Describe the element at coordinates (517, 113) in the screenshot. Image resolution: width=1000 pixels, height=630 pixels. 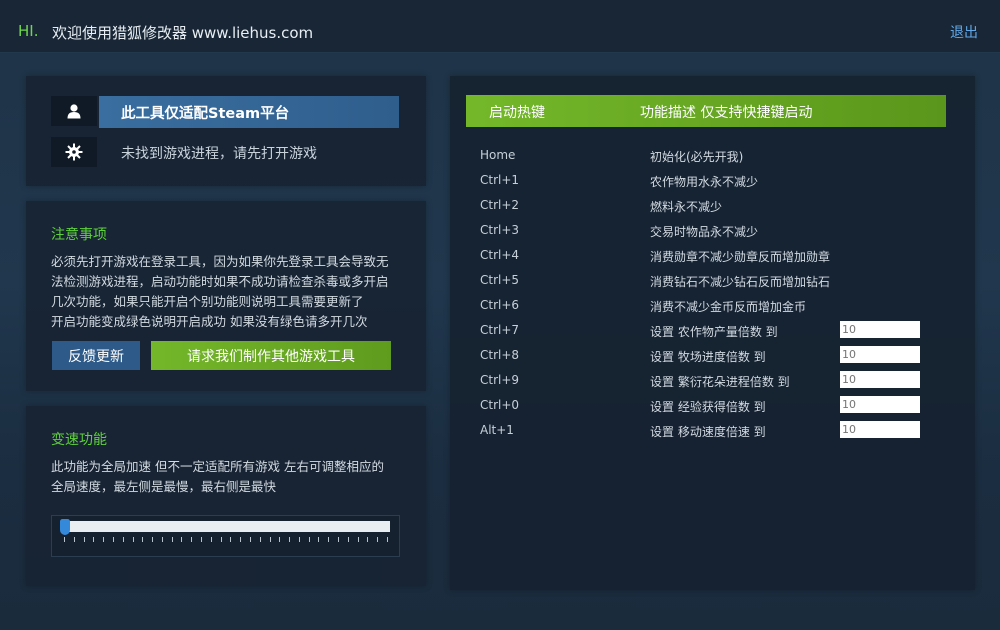
I see `hotkey-column-header: 启动热键` at that location.